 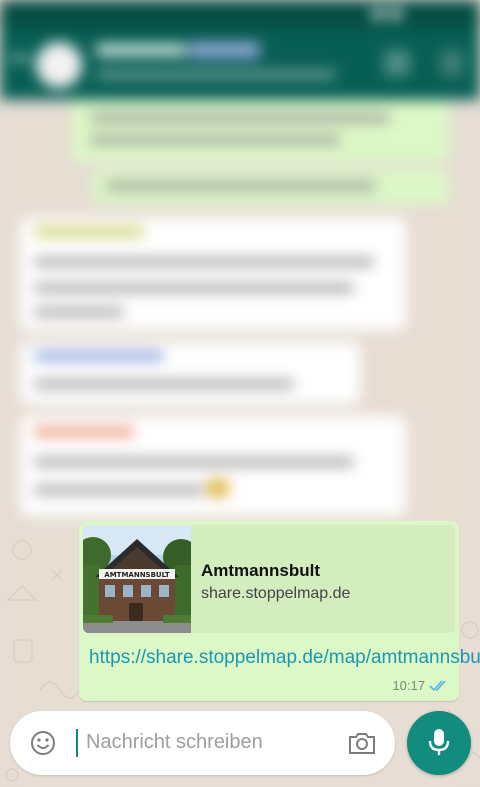 What do you see at coordinates (362, 743) in the screenshot?
I see `camera-icon` at bounding box center [362, 743].